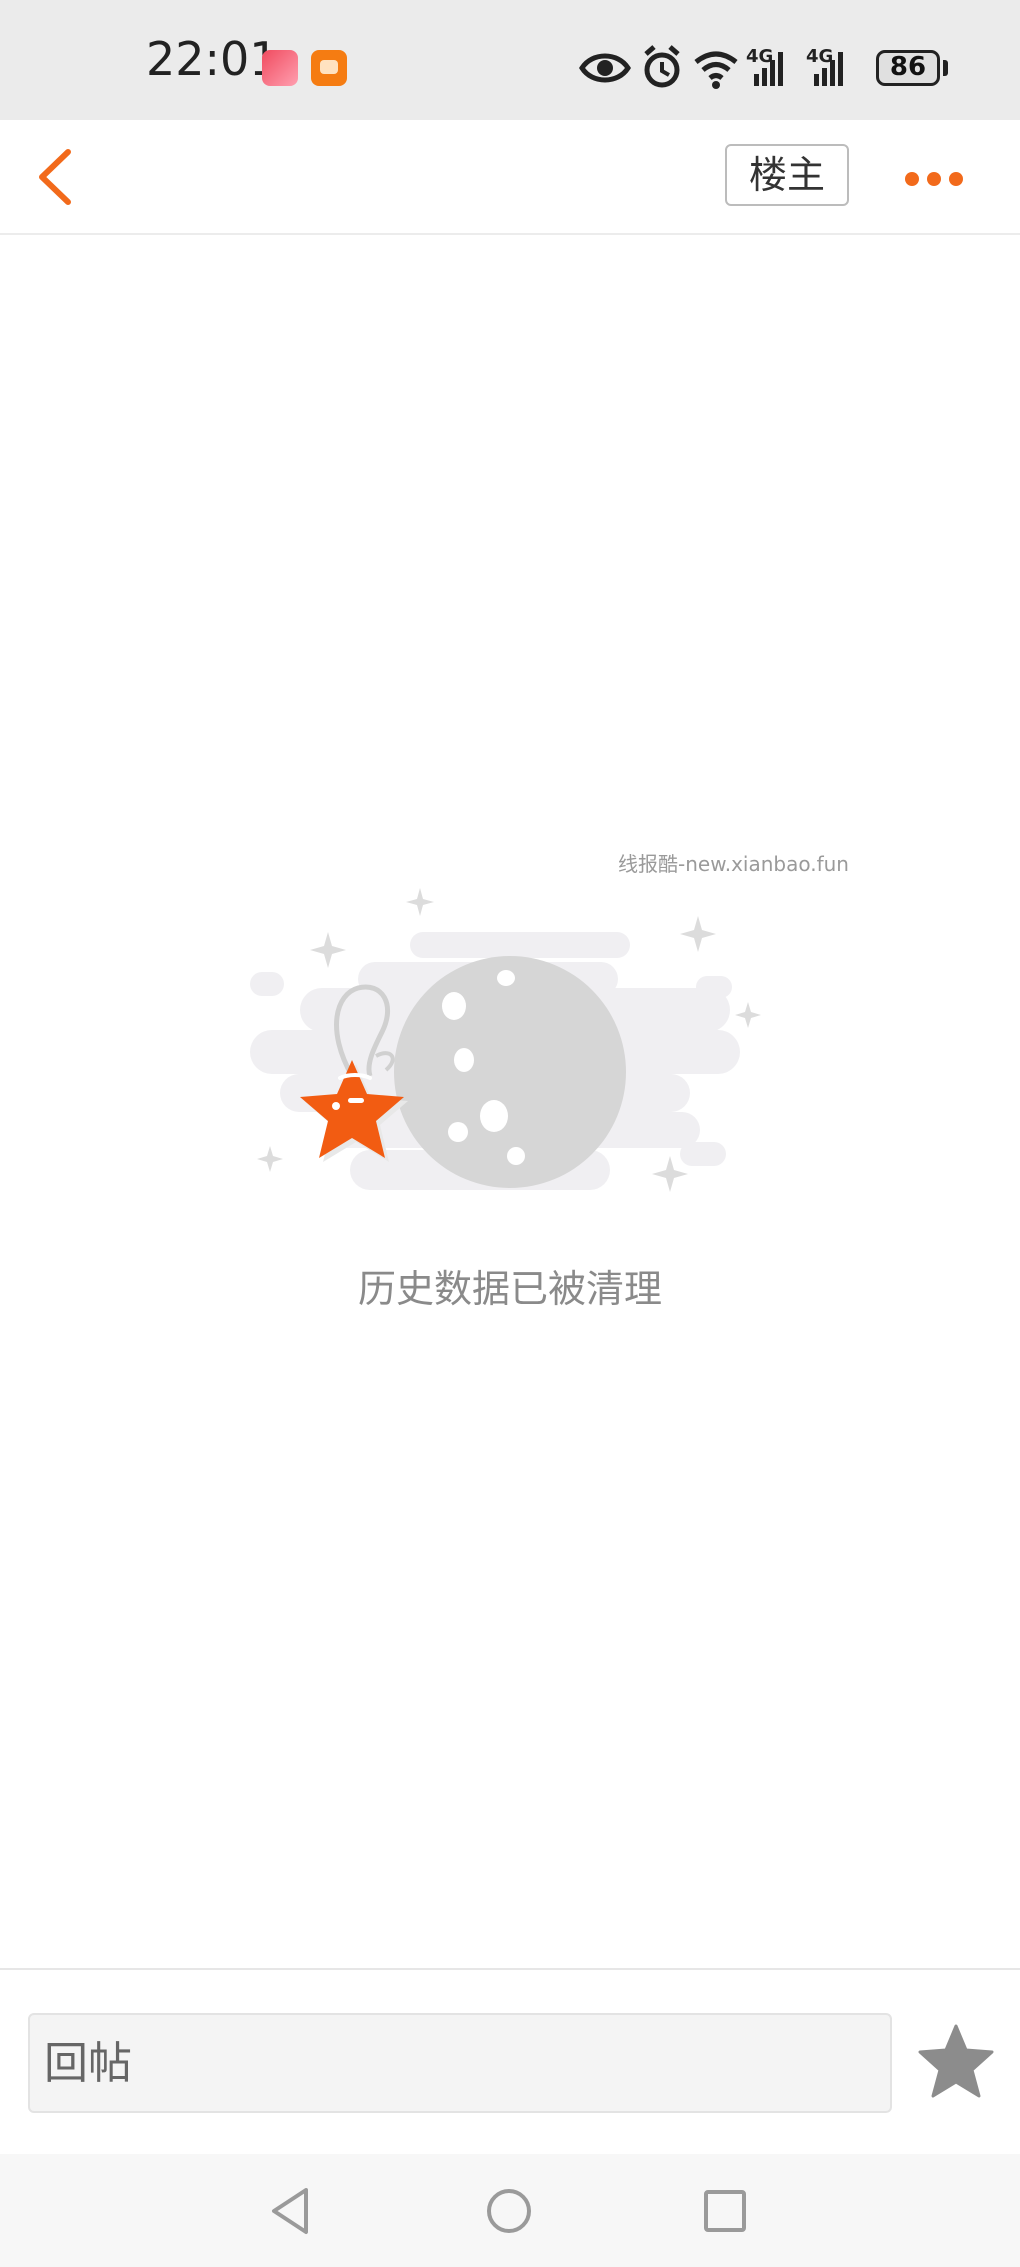  I want to click on chevron-left-icon, so click(55, 177).